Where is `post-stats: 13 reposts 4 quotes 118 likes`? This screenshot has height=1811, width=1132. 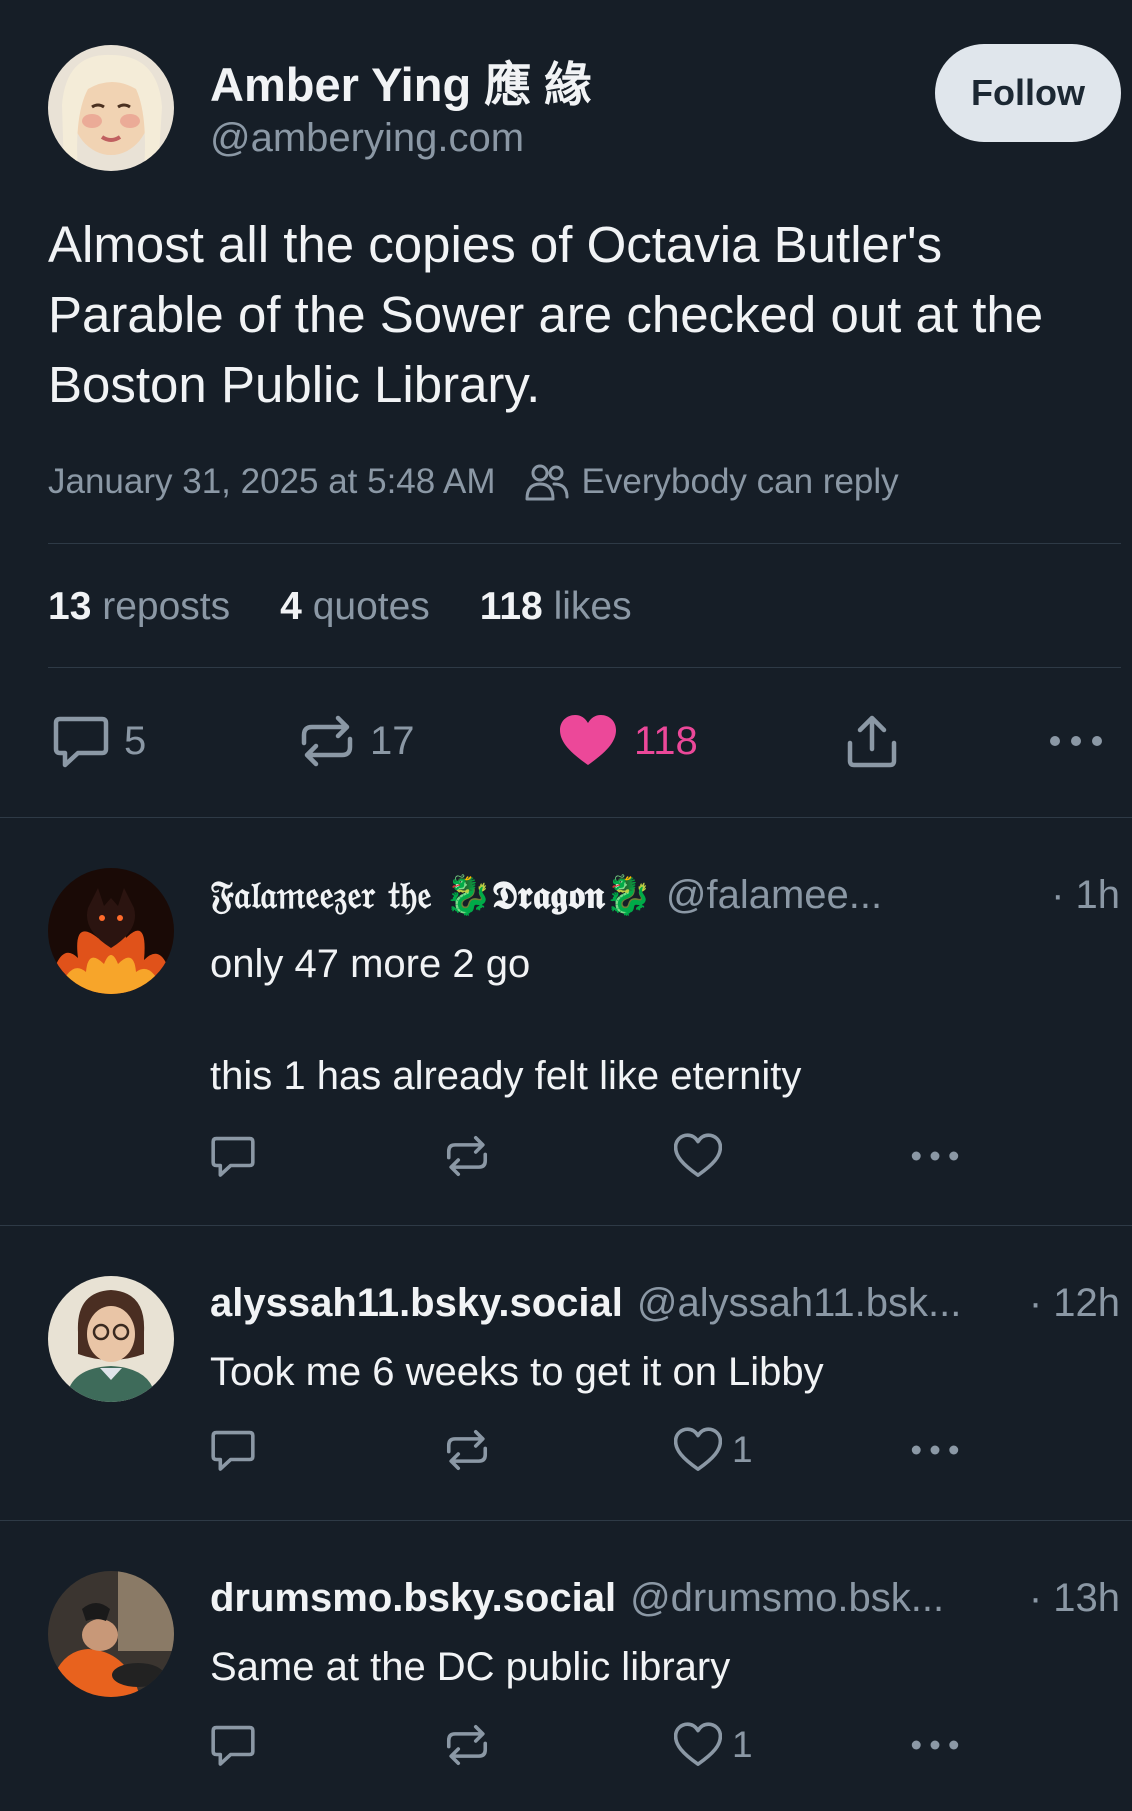
post-stats: 13 reposts 4 quotes 118 likes is located at coordinates (365, 607).